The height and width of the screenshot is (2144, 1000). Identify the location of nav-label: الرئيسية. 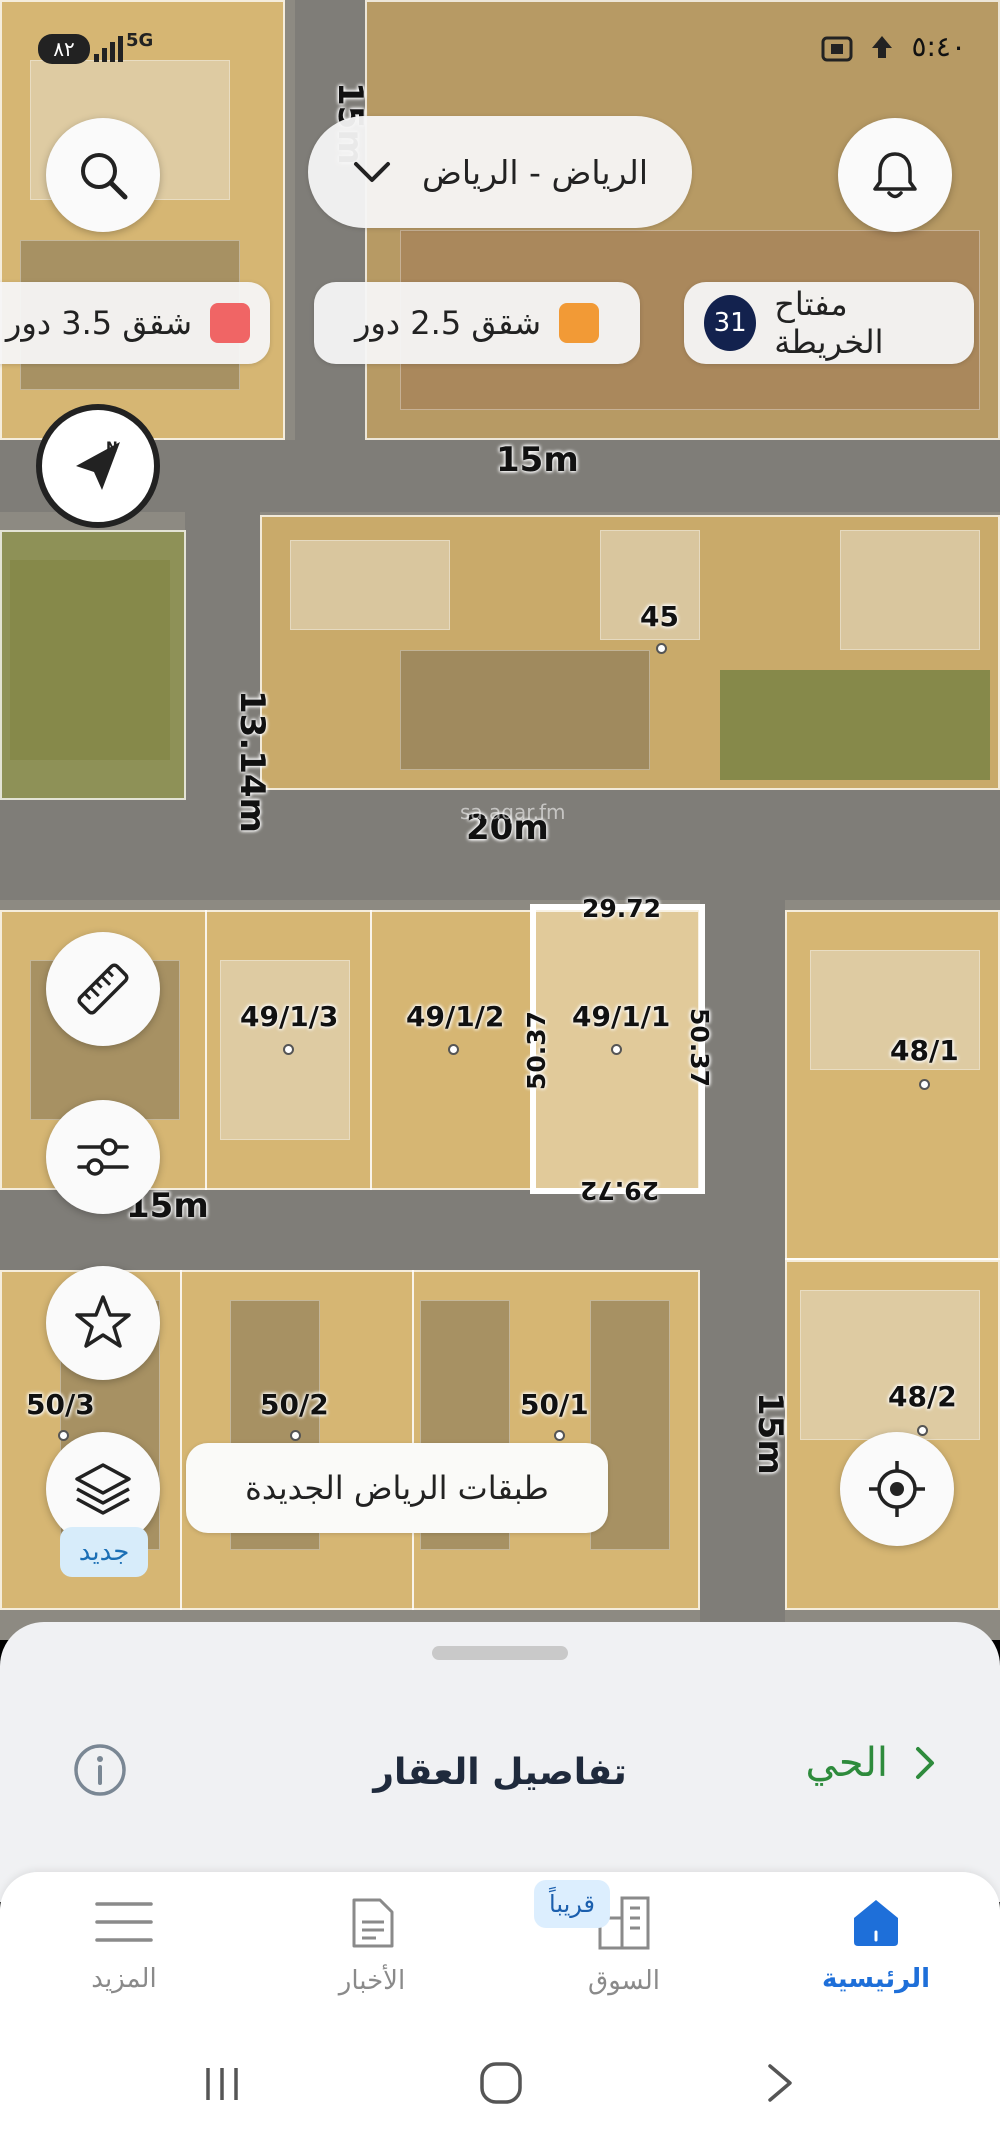
(876, 1979).